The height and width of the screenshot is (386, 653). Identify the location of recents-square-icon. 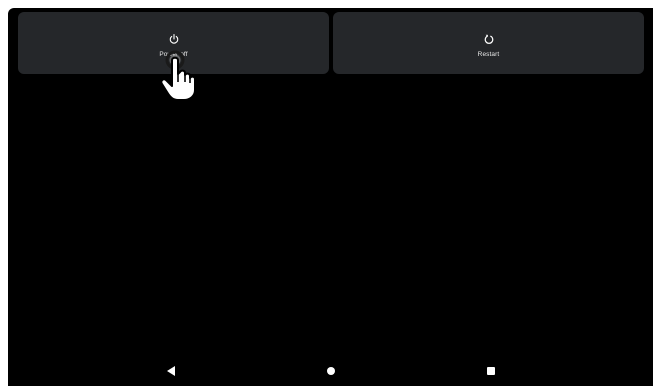
(491, 371).